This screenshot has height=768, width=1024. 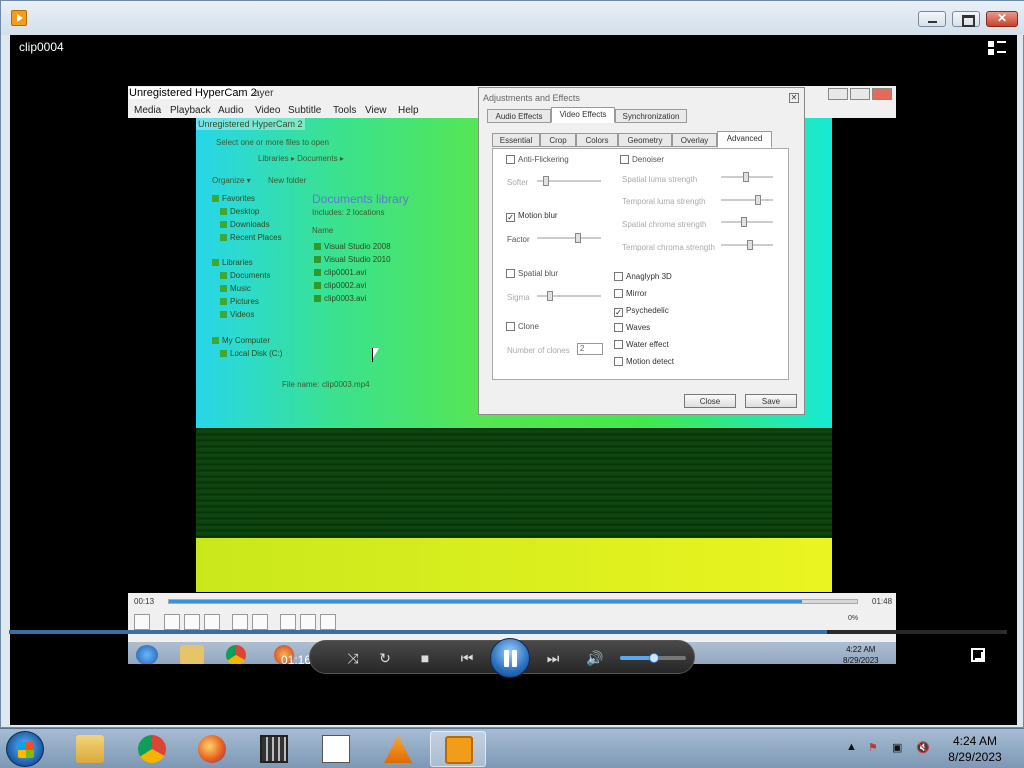 I want to click on nav-desktop: Desktop, so click(x=239, y=211).